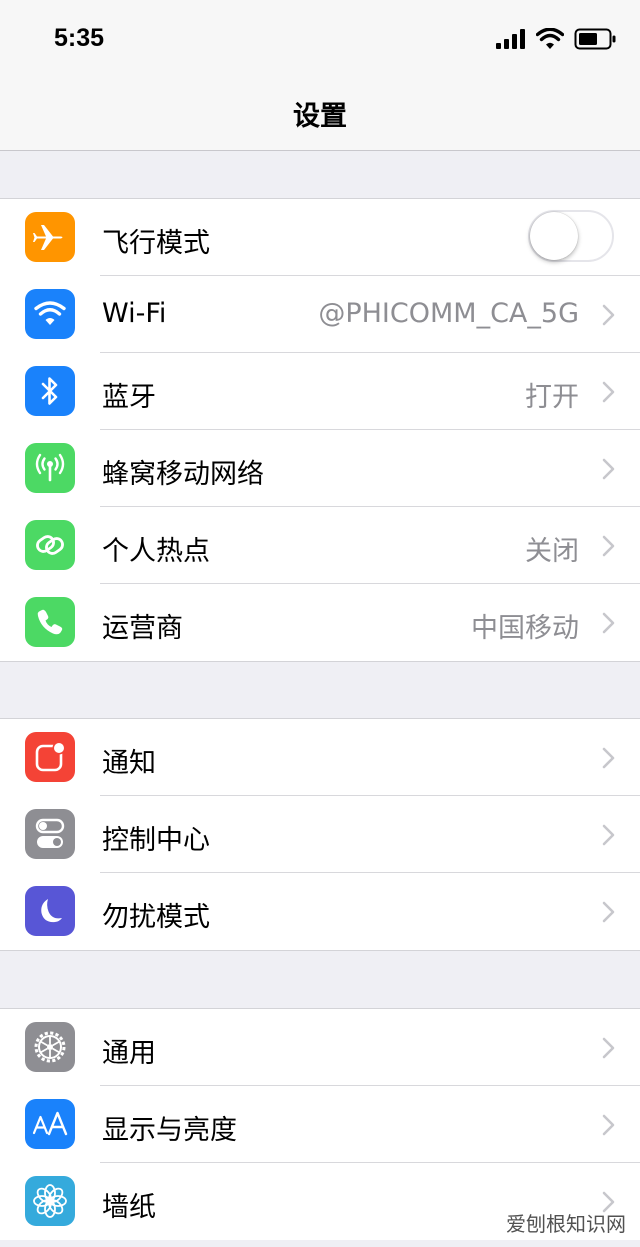  I want to click on wifi-value: @PHICOMM_CA_5G, so click(448, 313).